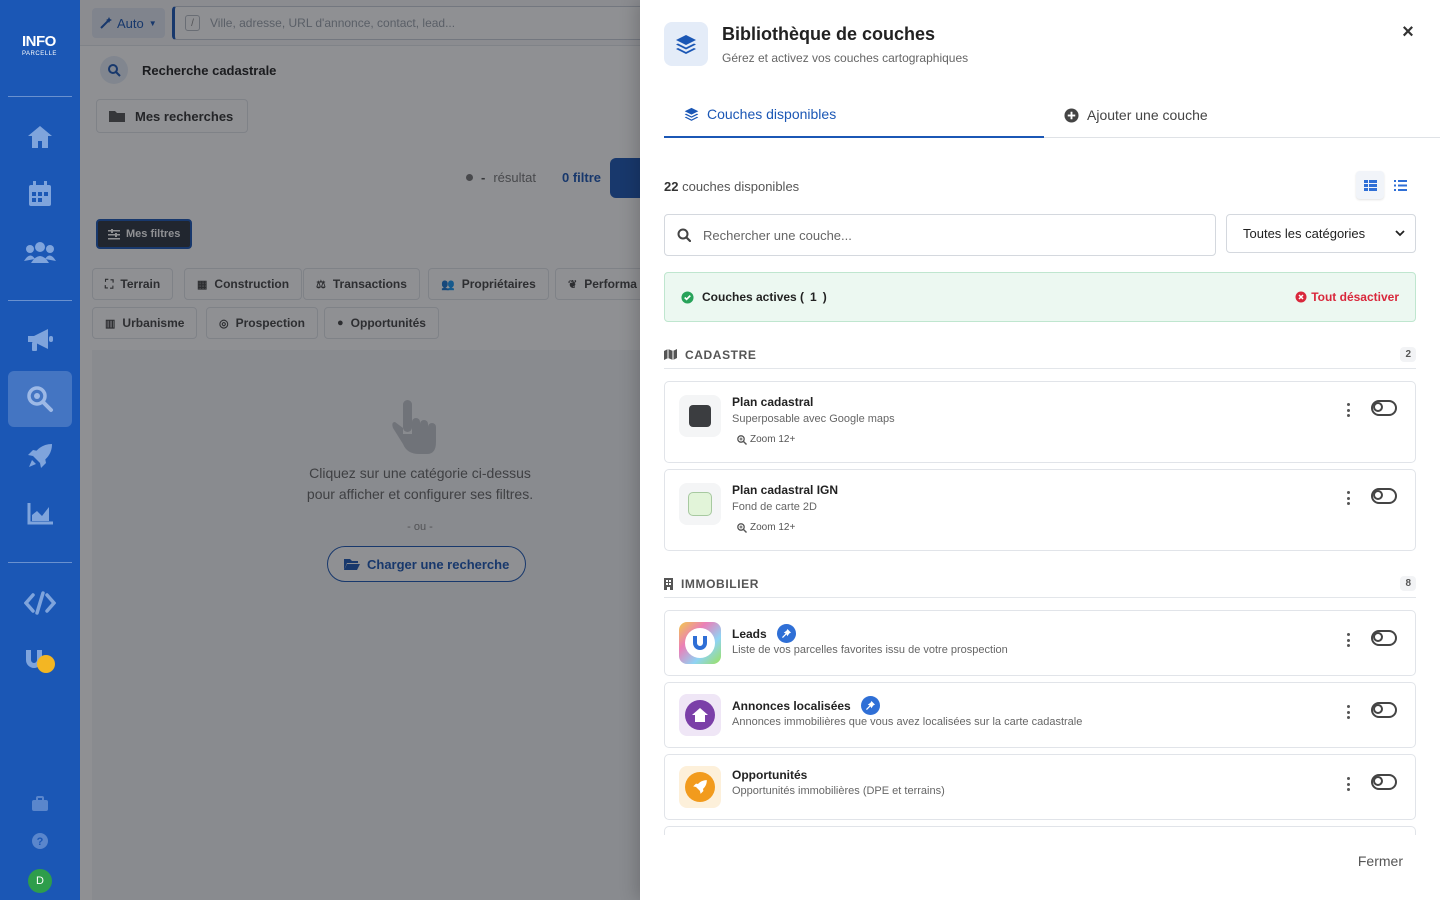  What do you see at coordinates (1040, 297) in the screenshot?
I see `active-layers-banner: Couches actives ( 1 ) Tout désactiver` at bounding box center [1040, 297].